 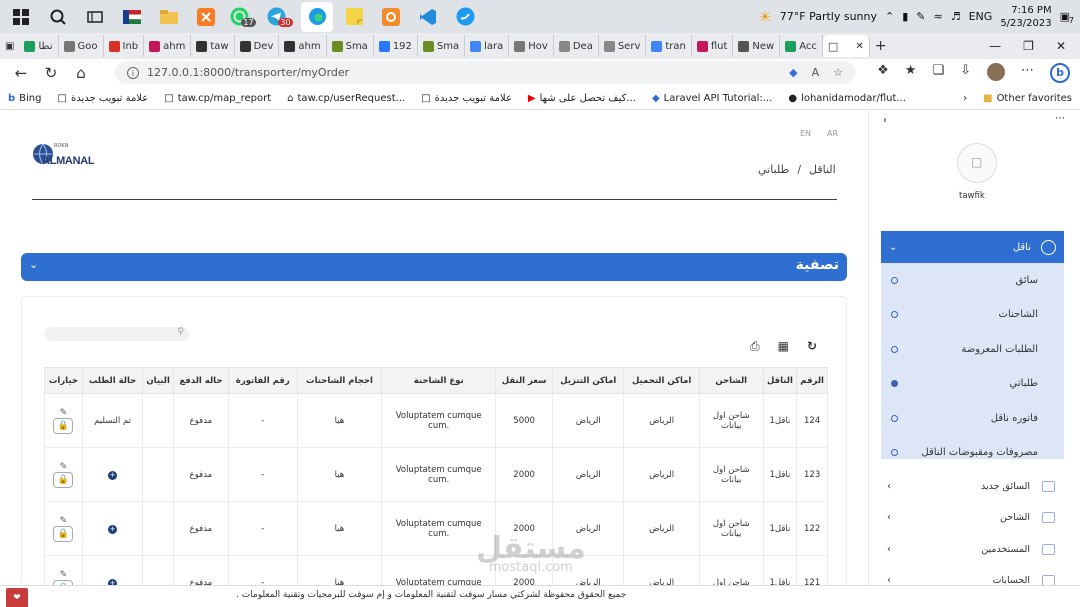 What do you see at coordinates (391, 17) in the screenshot?
I see `office-app-icon` at bounding box center [391, 17].